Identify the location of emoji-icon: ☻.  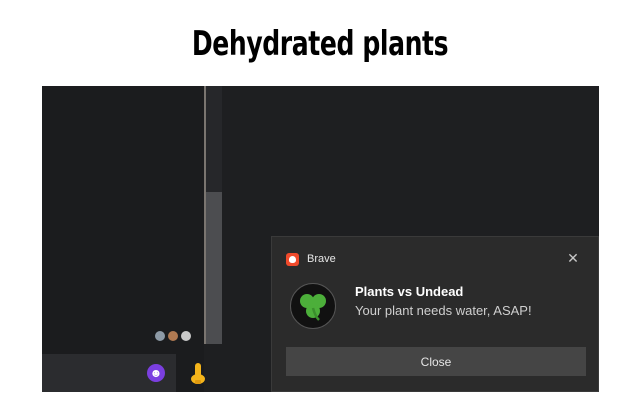
(156, 373).